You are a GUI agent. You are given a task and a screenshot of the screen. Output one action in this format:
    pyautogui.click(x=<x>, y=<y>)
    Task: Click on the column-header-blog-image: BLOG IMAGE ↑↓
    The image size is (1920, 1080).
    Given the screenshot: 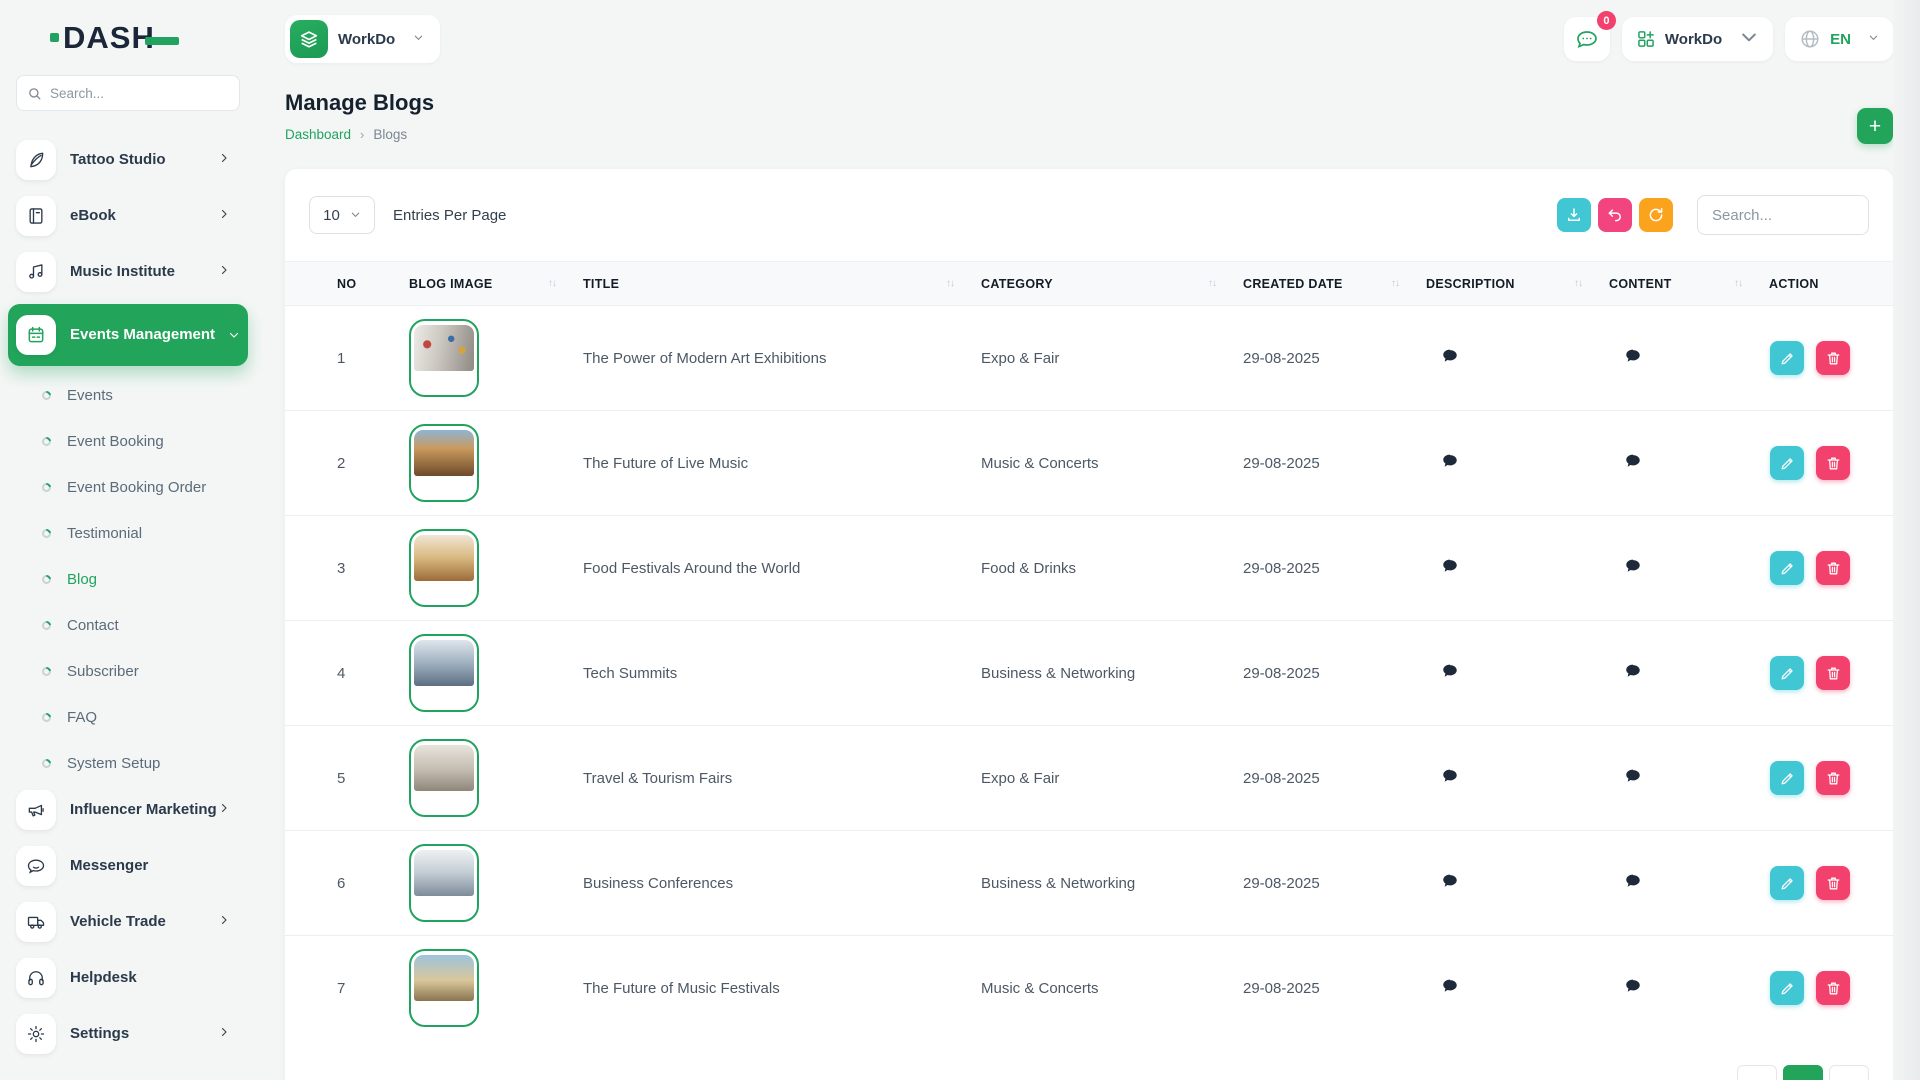 What is the action you would take?
    pyautogui.click(x=482, y=283)
    